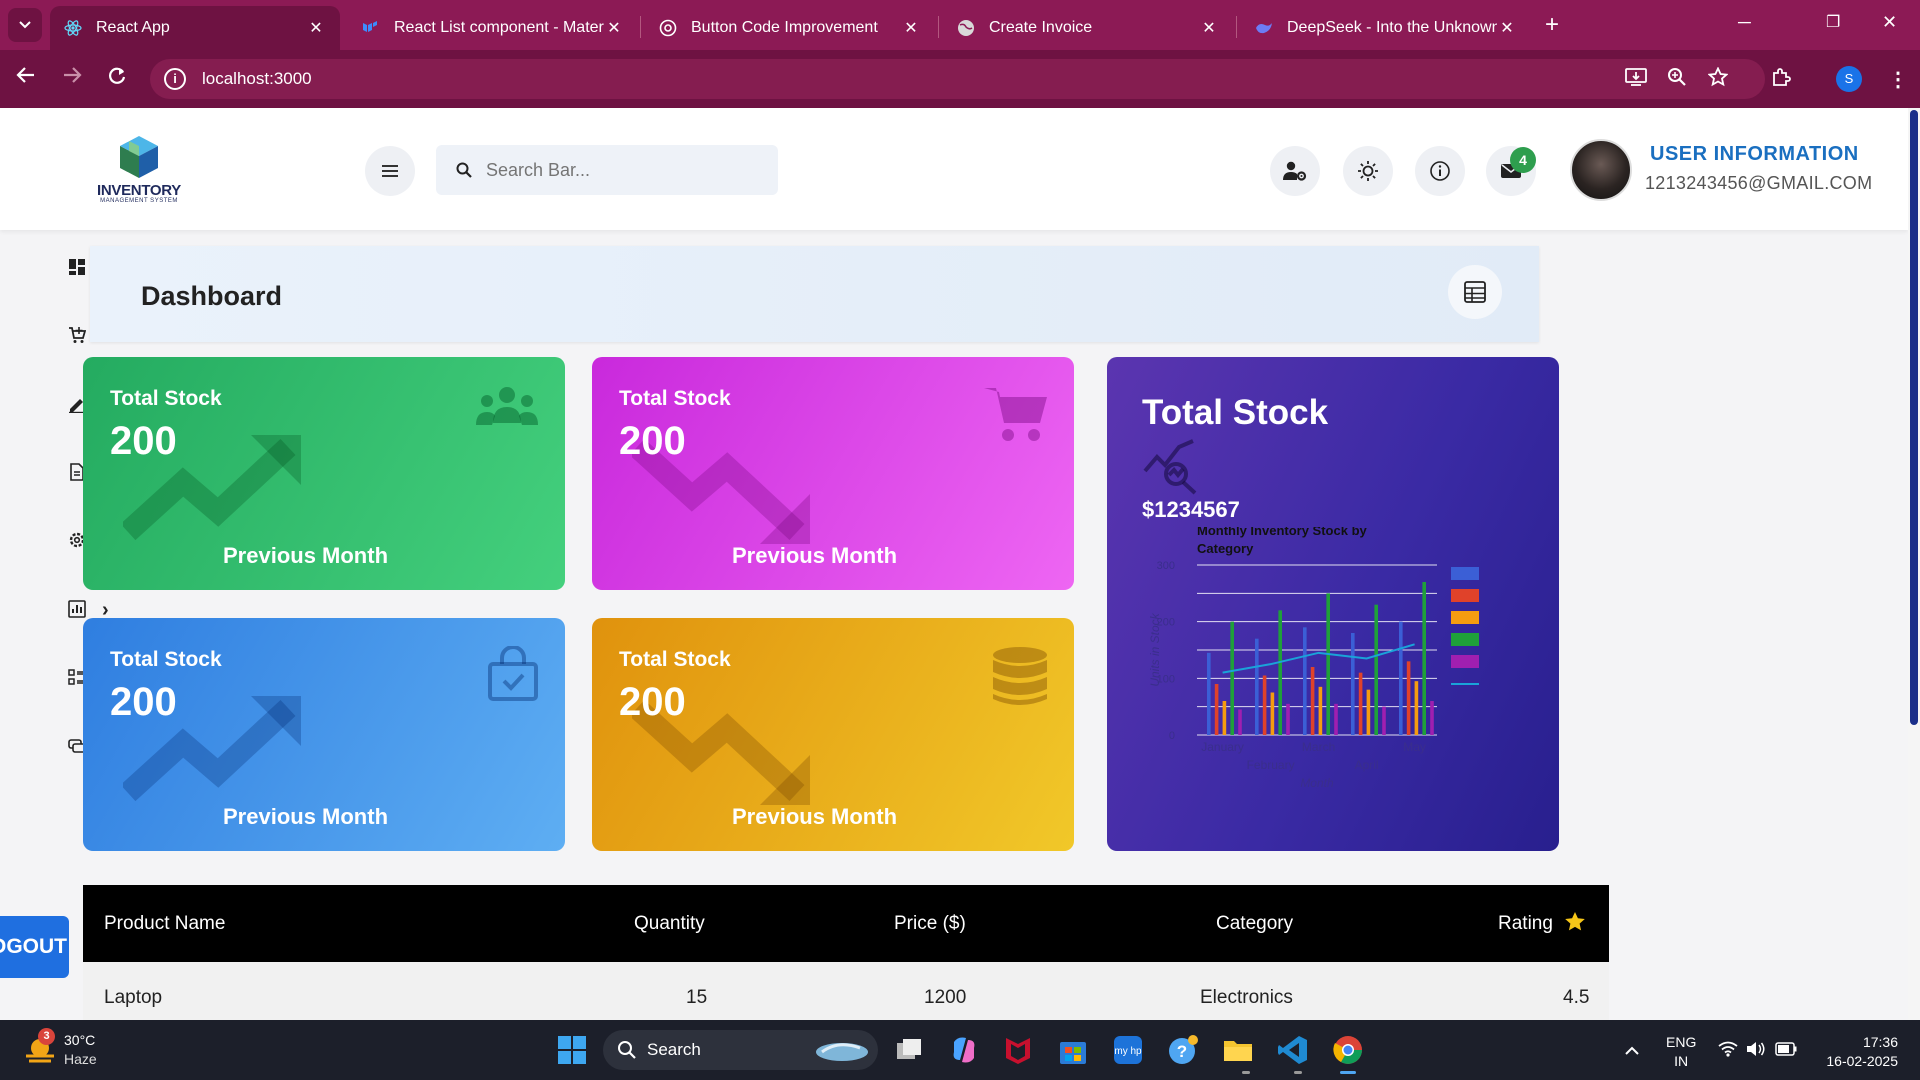  Describe the element at coordinates (1898, 79) in the screenshot. I see `more-menu-icon: ⋮` at that location.